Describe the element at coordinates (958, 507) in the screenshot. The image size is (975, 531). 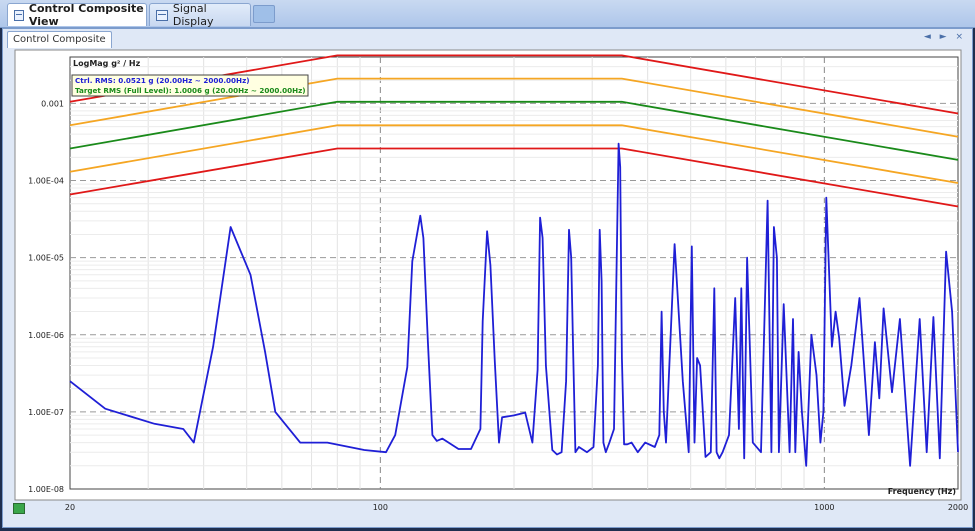
I see `x-tick-label: 2000` at that location.